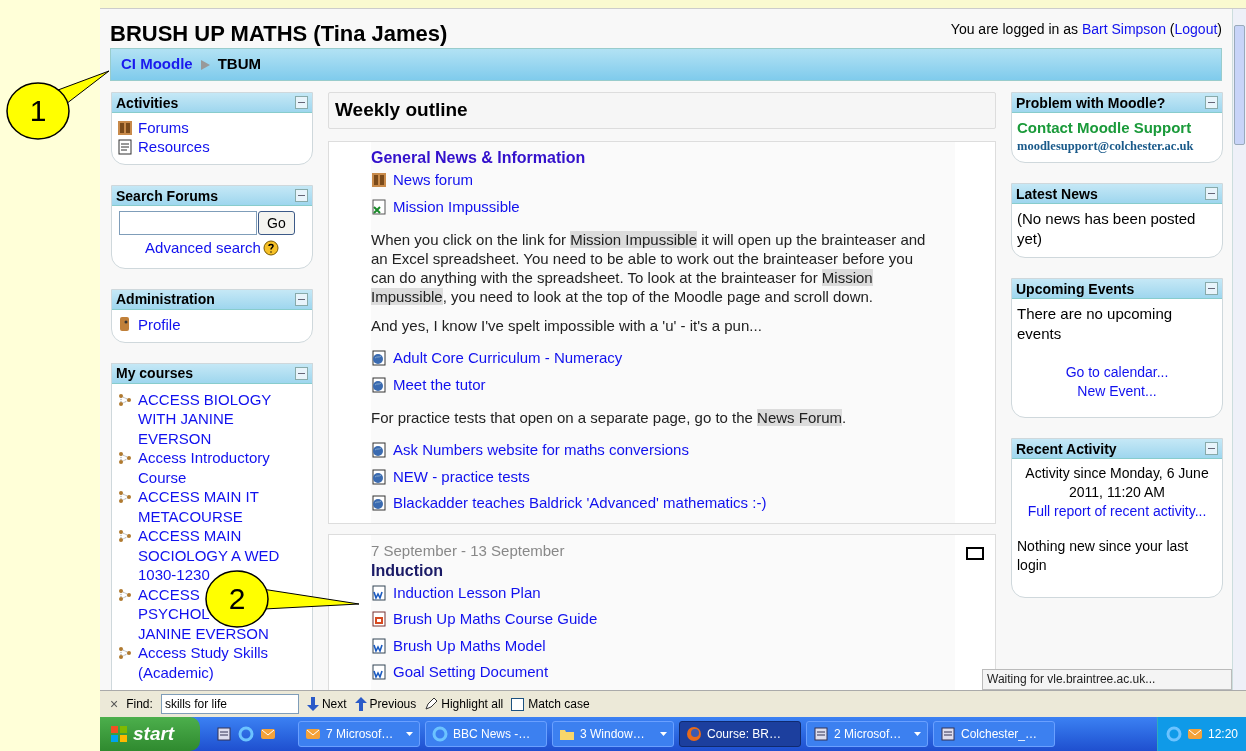 The width and height of the screenshot is (1246, 751). What do you see at coordinates (468, 550) in the screenshot?
I see `week-date: 7 September - 13 September` at bounding box center [468, 550].